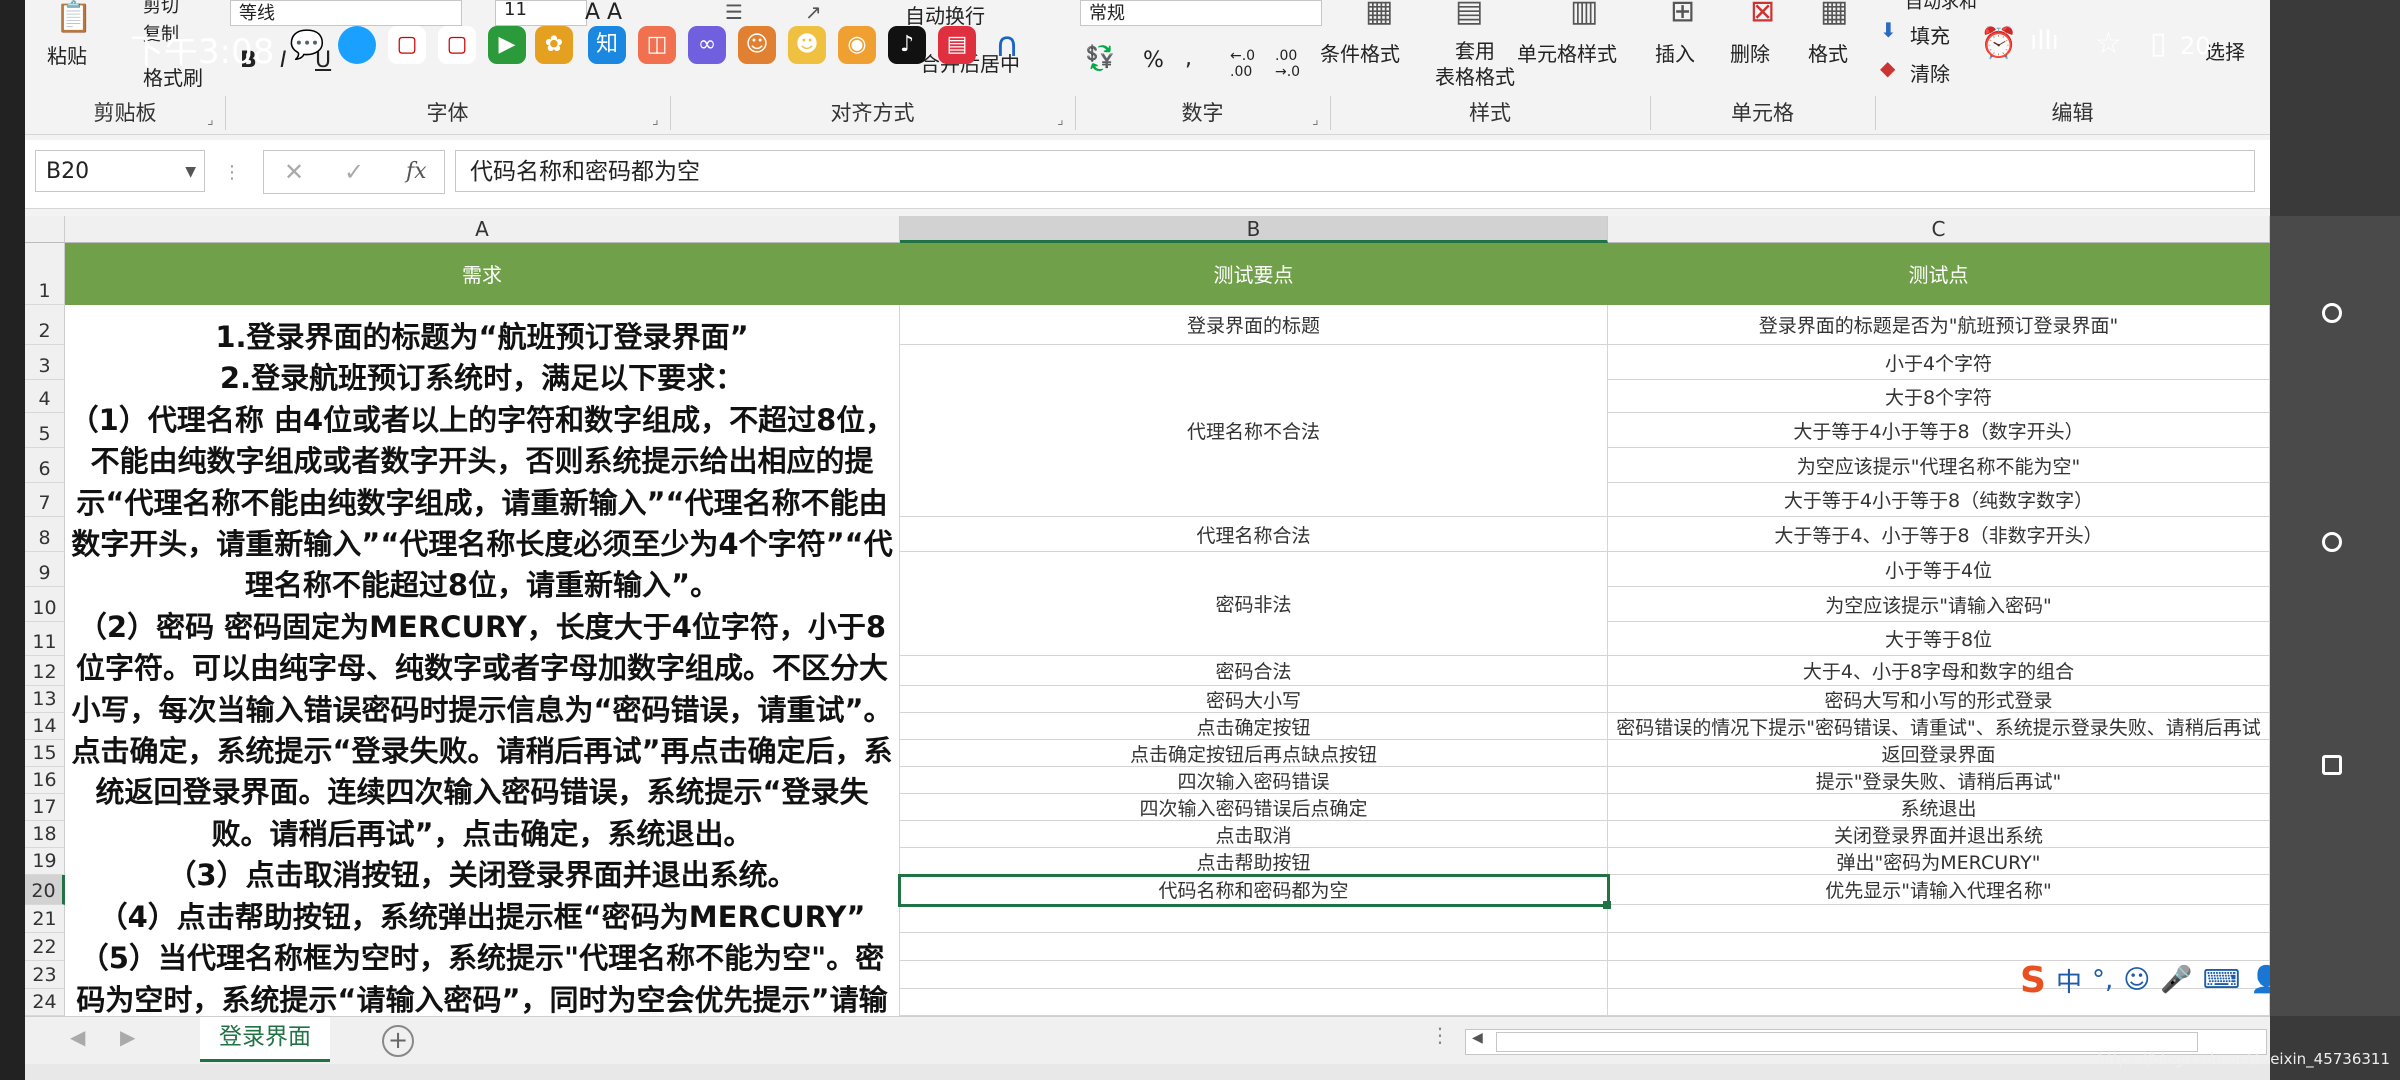  Describe the element at coordinates (354, 172) in the screenshot. I see `enter-icon: ✓` at that location.